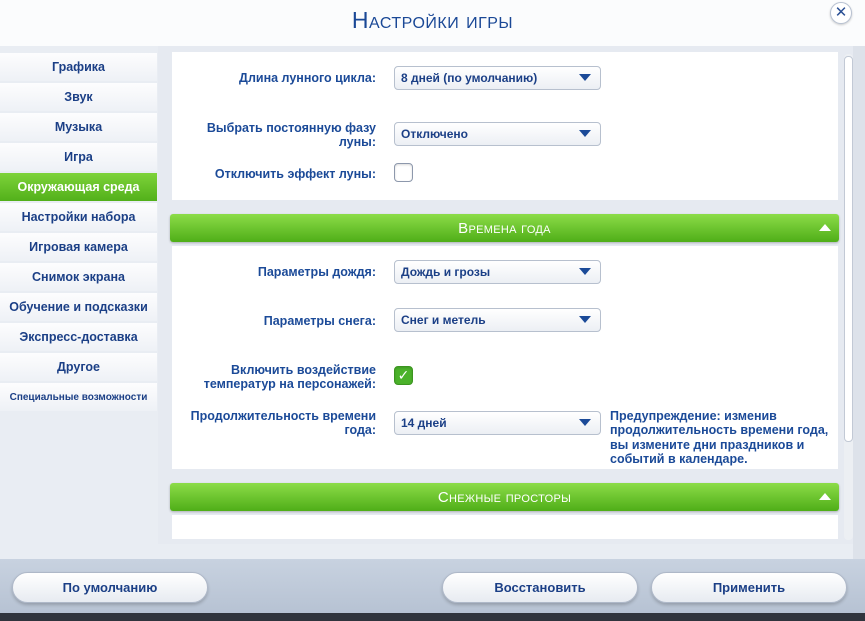  What do you see at coordinates (78, 97) in the screenshot?
I see `sidebar-item-sound: Звук` at bounding box center [78, 97].